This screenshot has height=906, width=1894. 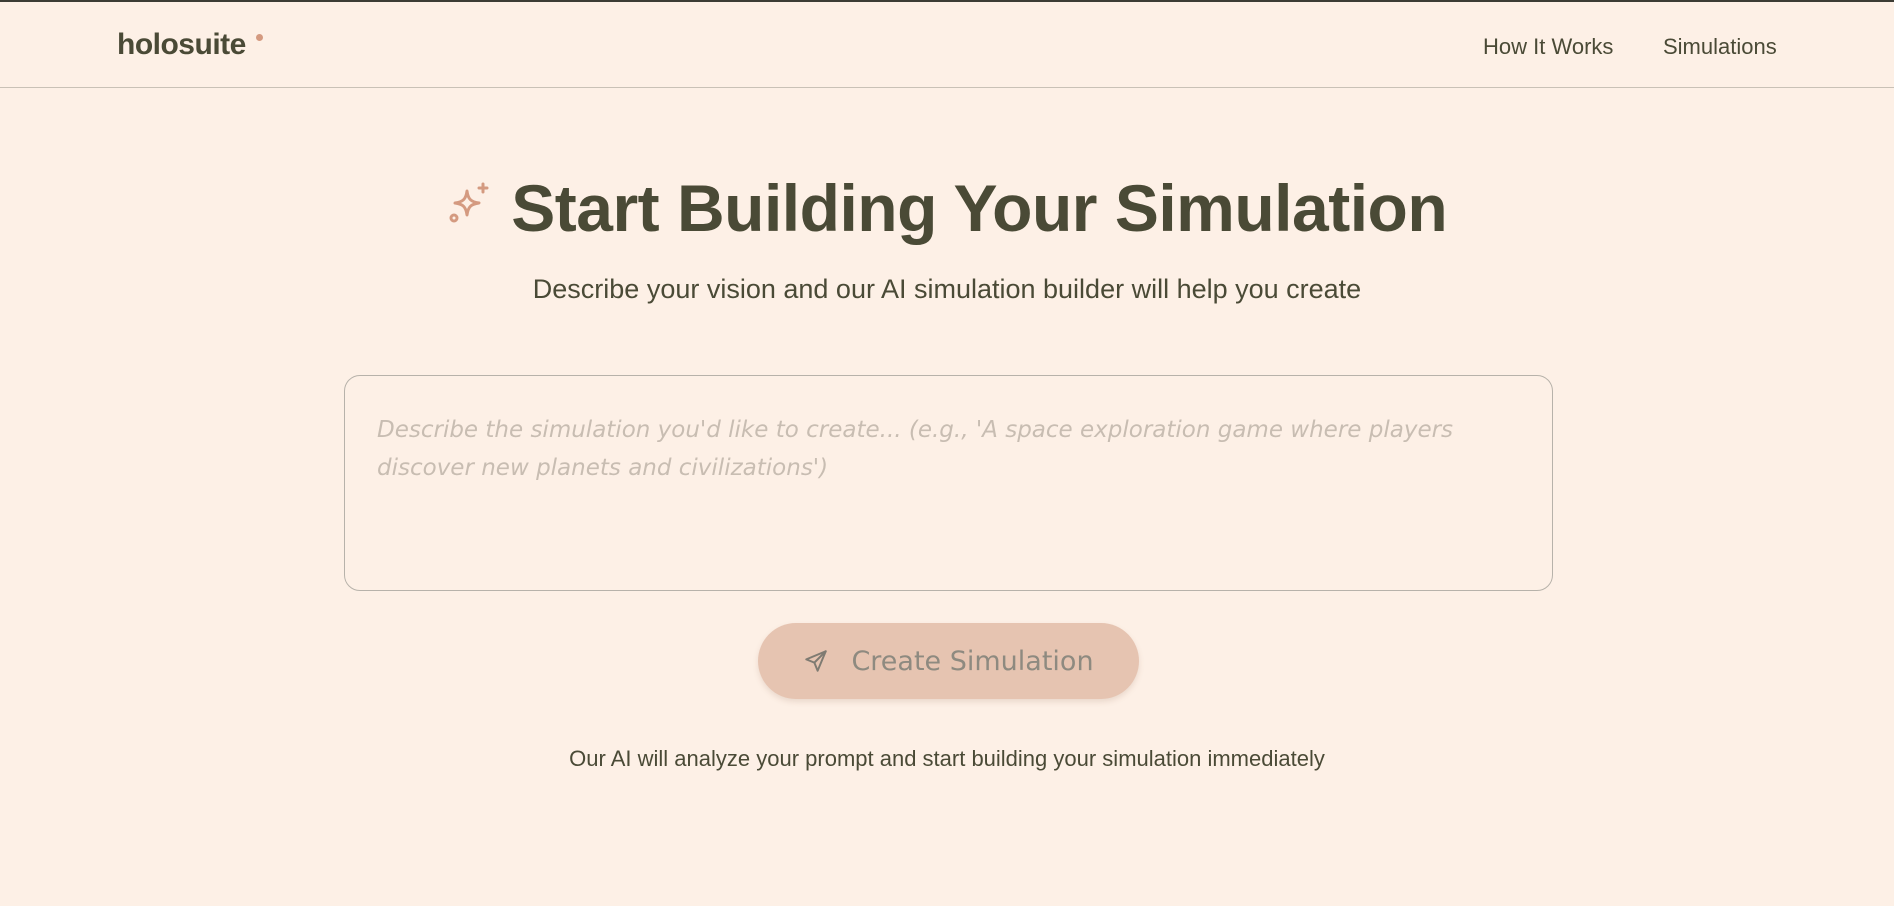 What do you see at coordinates (979, 208) in the screenshot?
I see `page-title: Start Building Your Simulation` at bounding box center [979, 208].